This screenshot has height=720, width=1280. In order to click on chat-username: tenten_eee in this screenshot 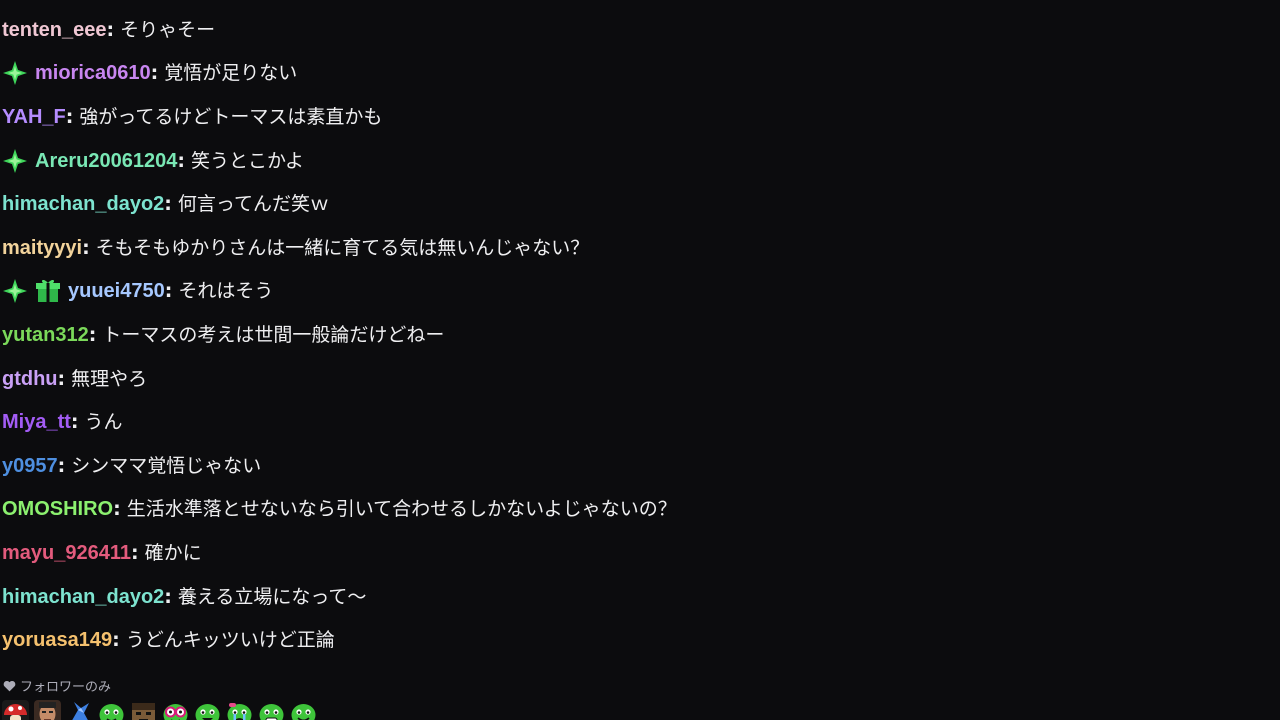, I will do `click(54, 30)`.